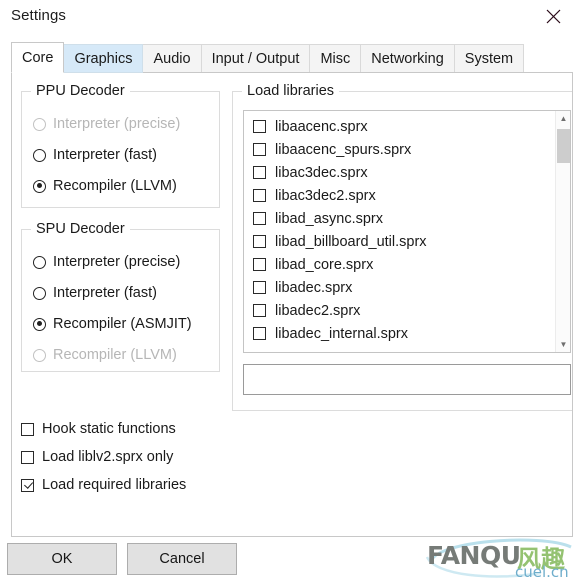 The image size is (584, 583). Describe the element at coordinates (114, 485) in the screenshot. I see `checkbox-label: Load required libraries` at that location.